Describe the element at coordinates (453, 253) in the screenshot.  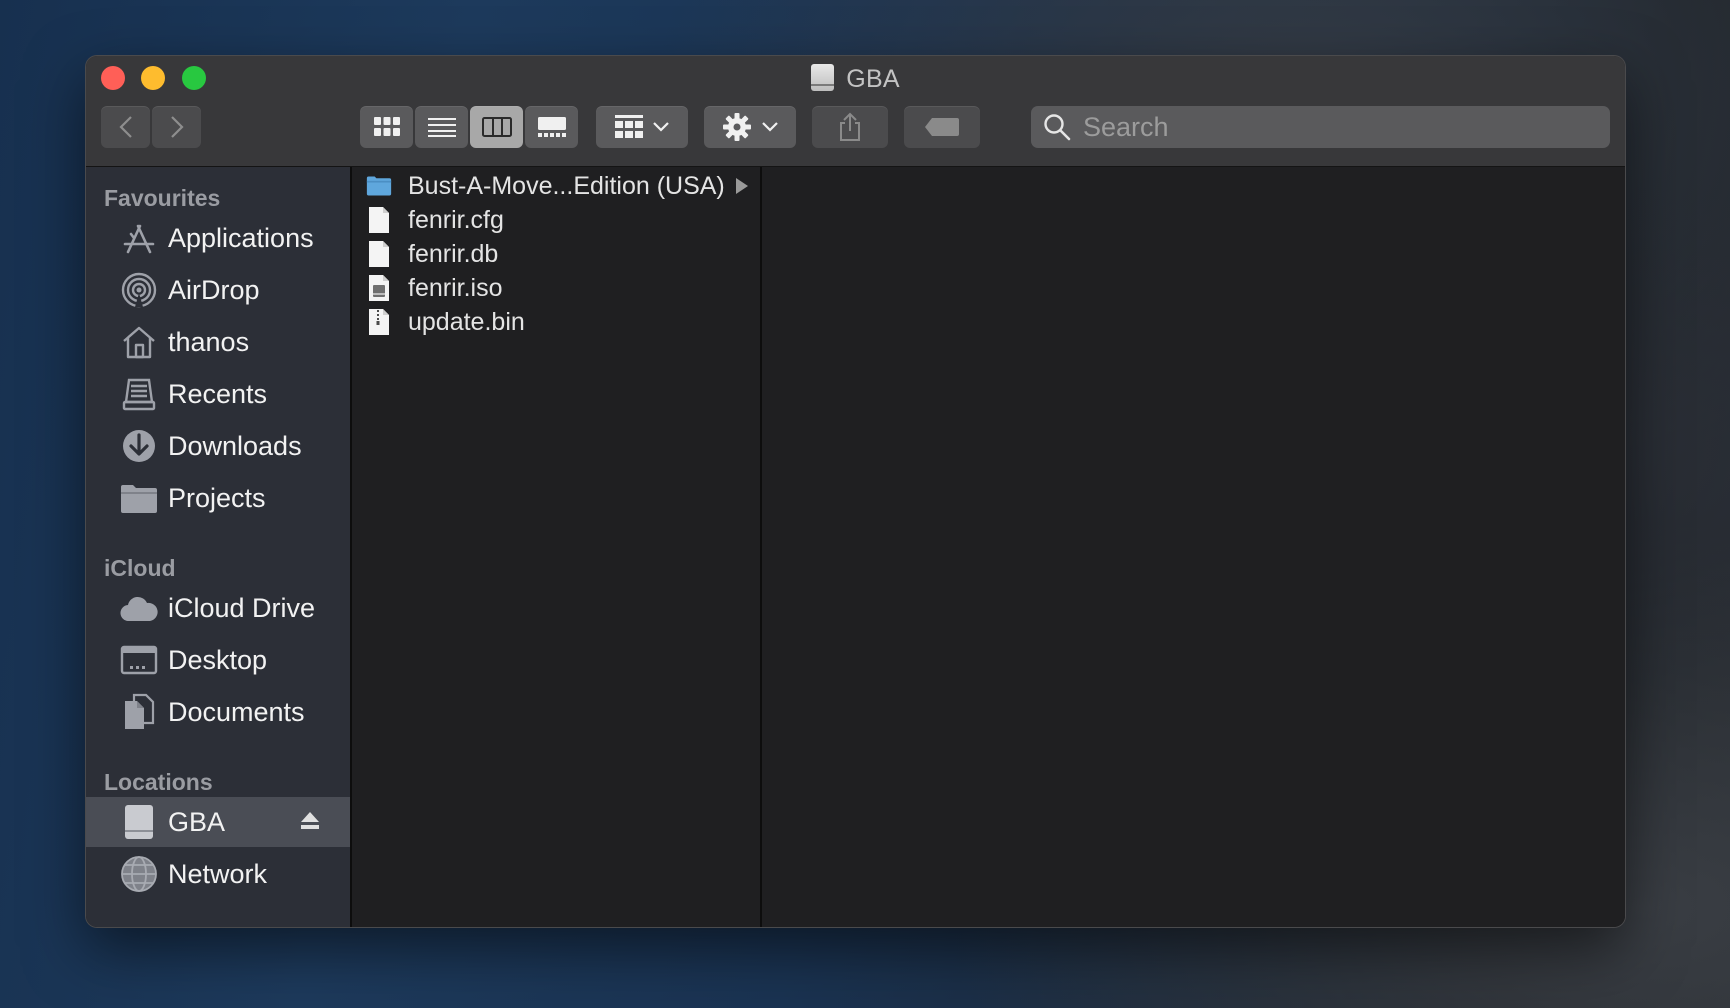
I see `file-name: fenrir.db` at that location.